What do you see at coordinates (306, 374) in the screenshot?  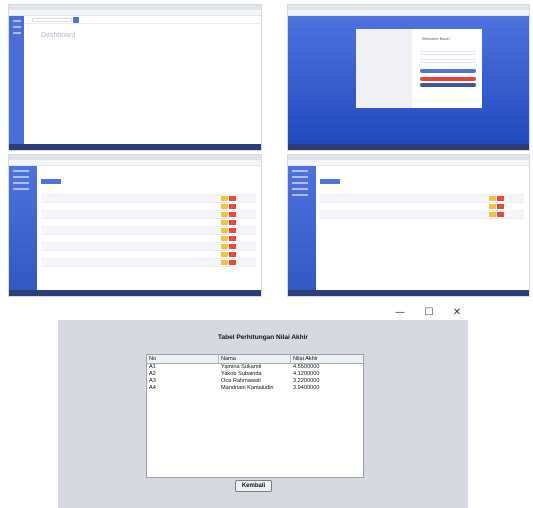 I see `cell-nilai-akhir: 4.1200000` at bounding box center [306, 374].